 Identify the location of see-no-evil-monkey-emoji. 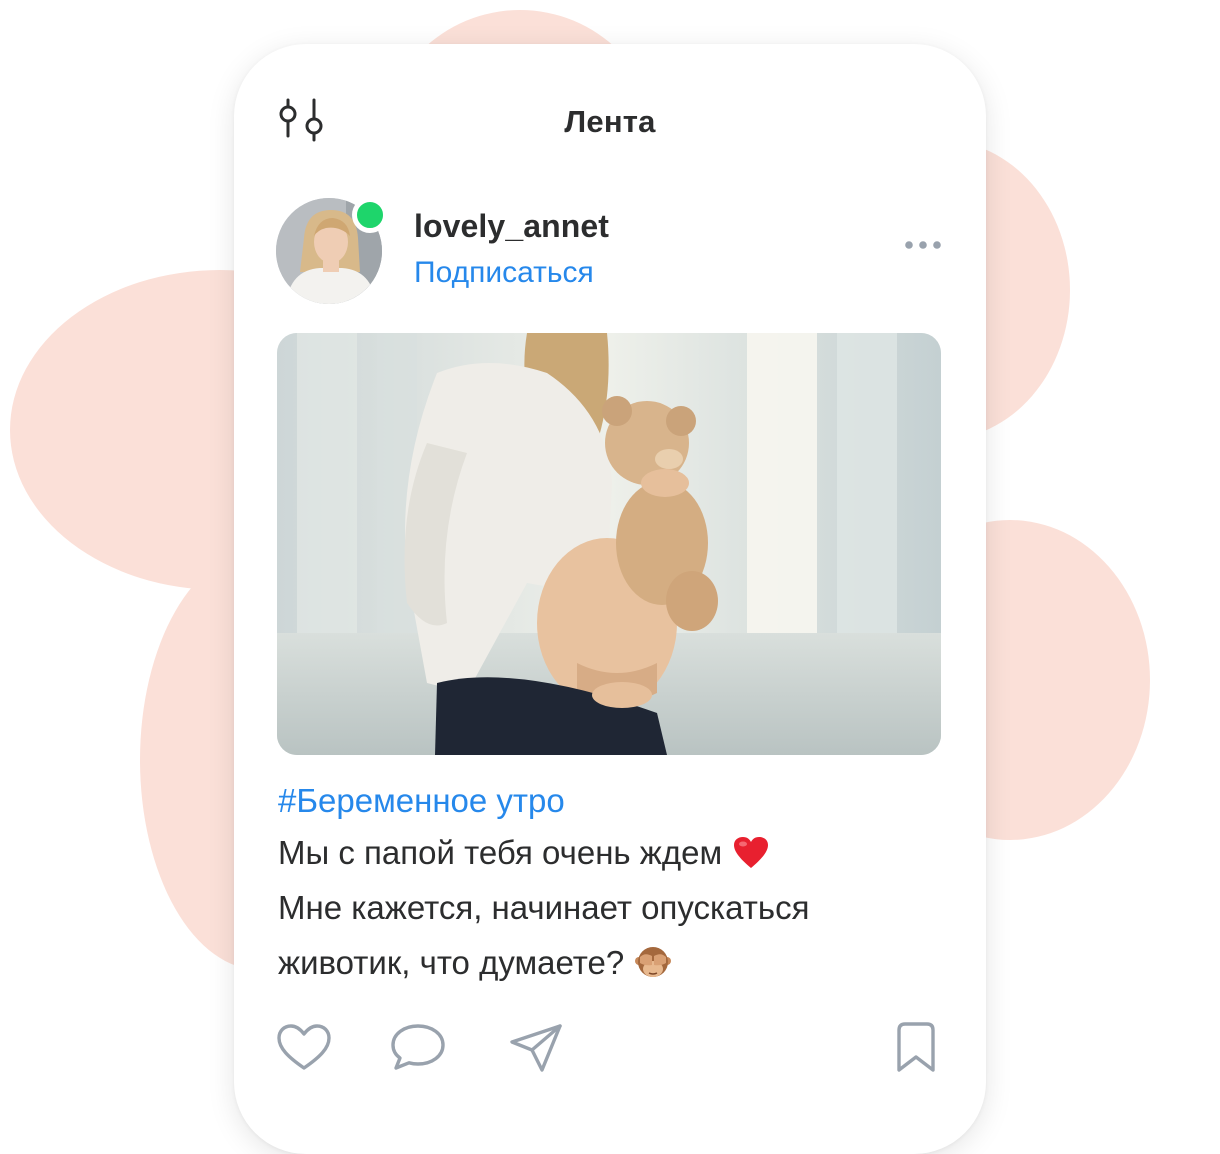
(653, 966).